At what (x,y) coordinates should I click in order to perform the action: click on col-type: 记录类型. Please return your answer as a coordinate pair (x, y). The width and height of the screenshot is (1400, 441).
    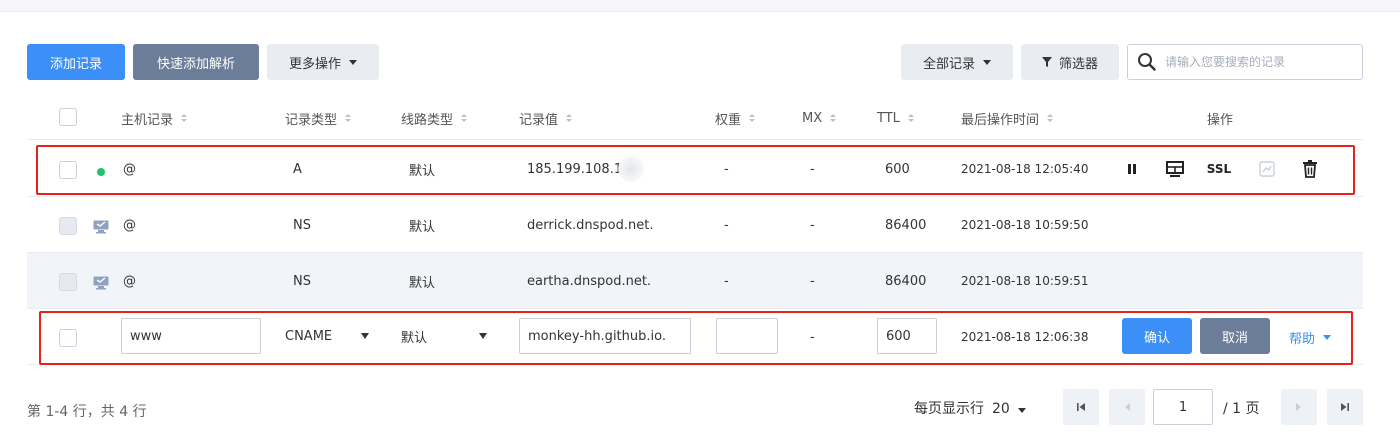
    Looking at the image, I should click on (318, 118).